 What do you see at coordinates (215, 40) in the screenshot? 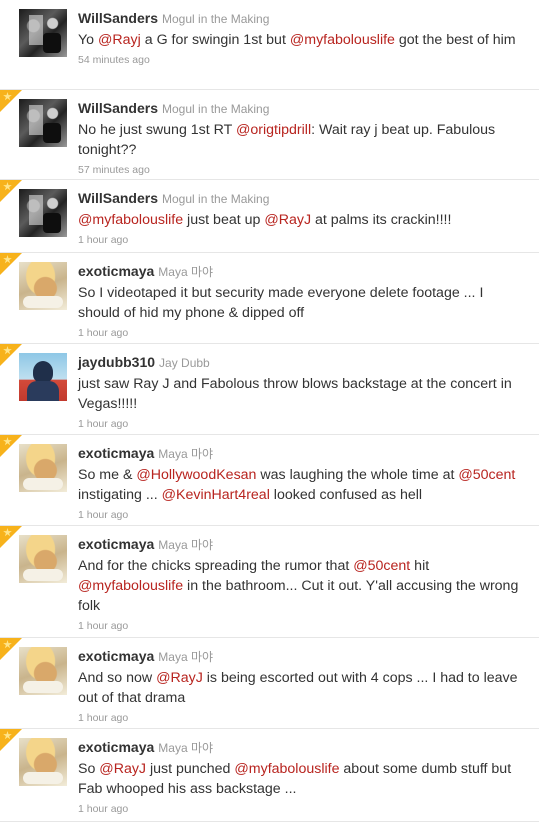
I see `tweet-text-segment: a G for swingin 1st but` at bounding box center [215, 40].